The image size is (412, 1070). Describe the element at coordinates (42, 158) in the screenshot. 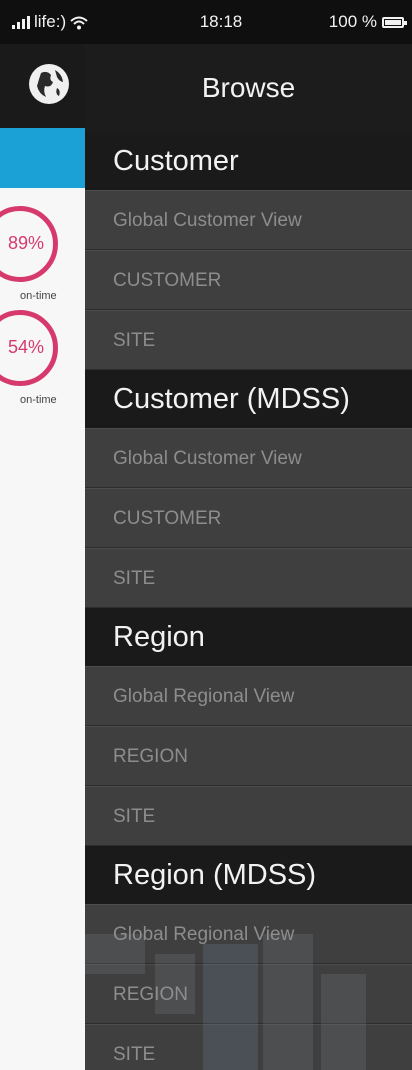

I see `main-panel-banner` at that location.